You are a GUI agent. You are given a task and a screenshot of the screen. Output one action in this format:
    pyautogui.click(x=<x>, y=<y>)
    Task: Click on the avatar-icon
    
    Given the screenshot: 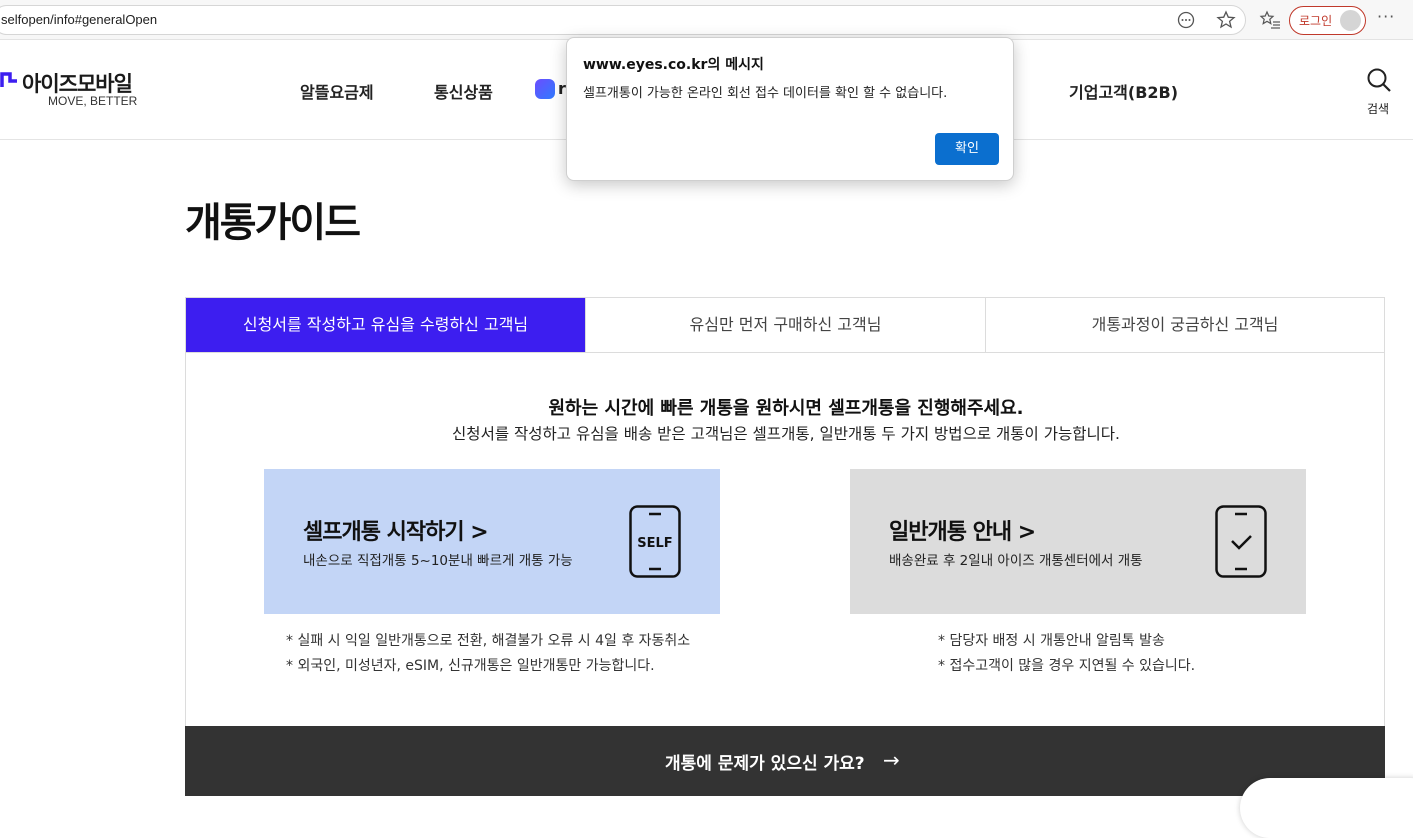 What is the action you would take?
    pyautogui.click(x=1350, y=20)
    